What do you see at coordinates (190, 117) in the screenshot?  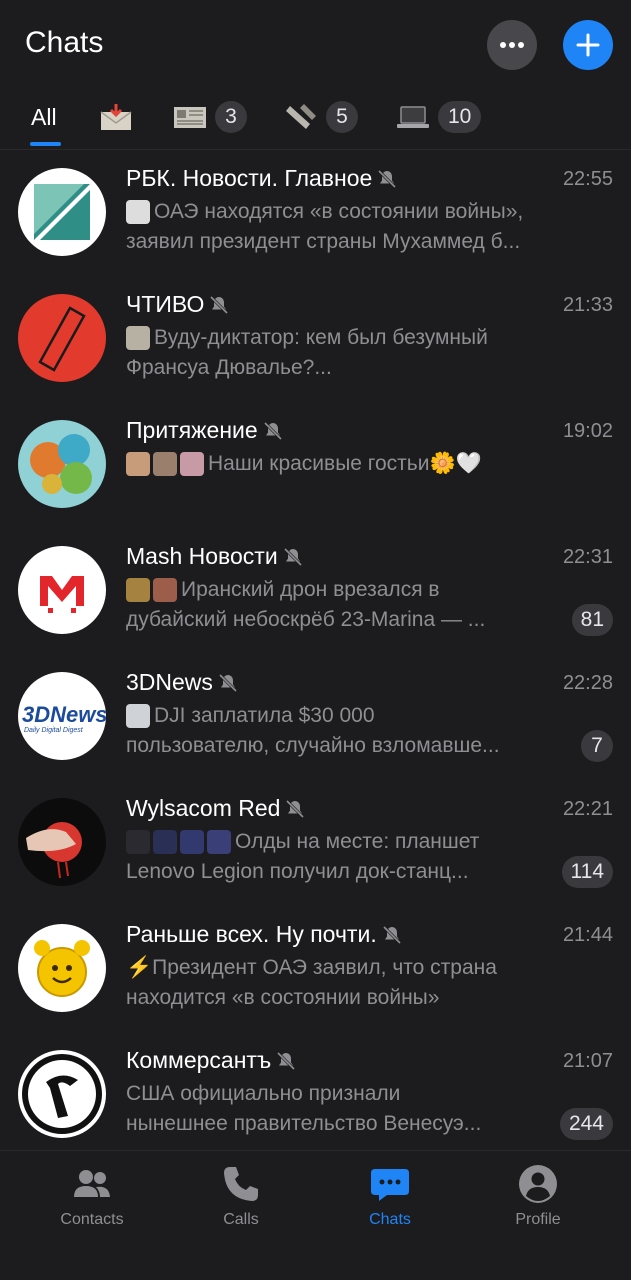 I see `newspaper-icon` at bounding box center [190, 117].